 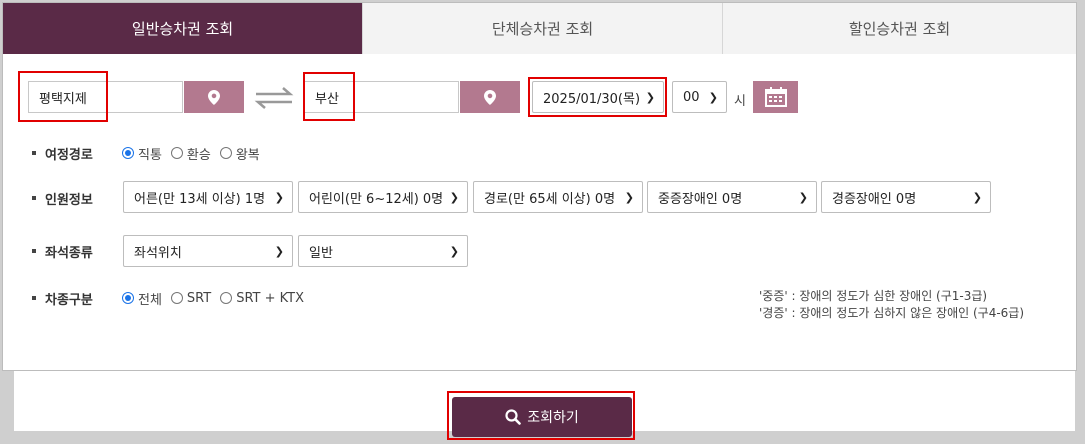 I want to click on train-type-label: 차종구분, so click(x=62, y=299).